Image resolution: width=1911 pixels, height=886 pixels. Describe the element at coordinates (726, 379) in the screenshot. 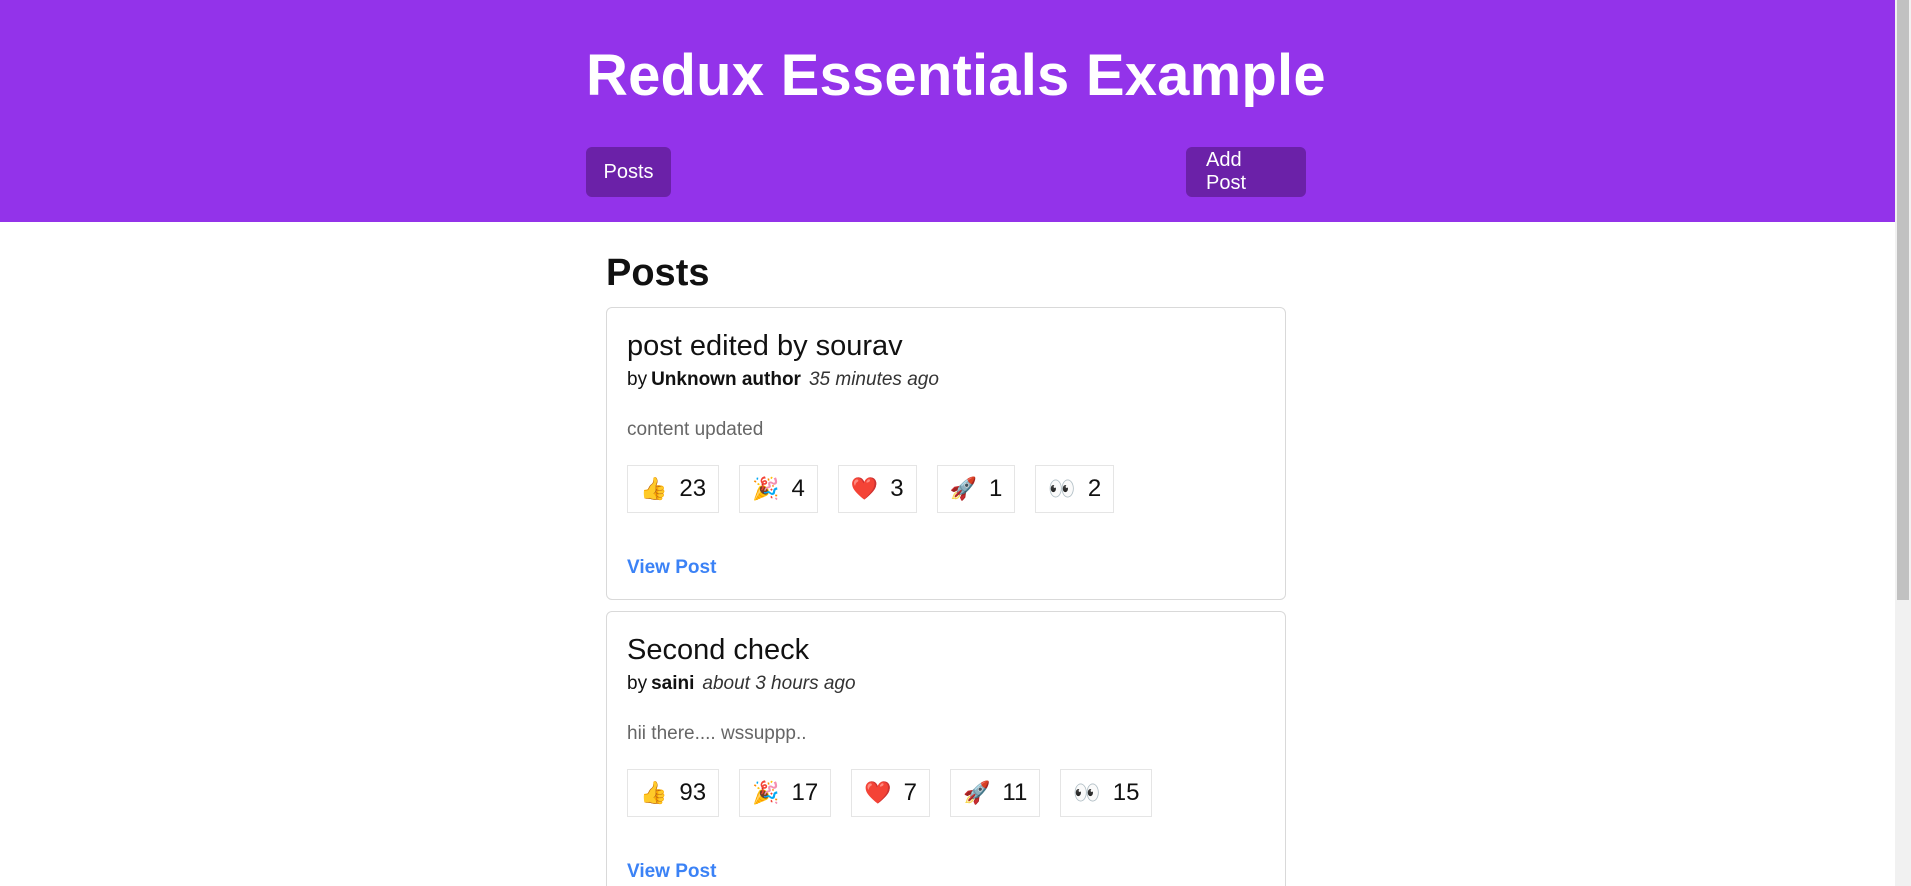

I see `post-author: Unknown author` at that location.